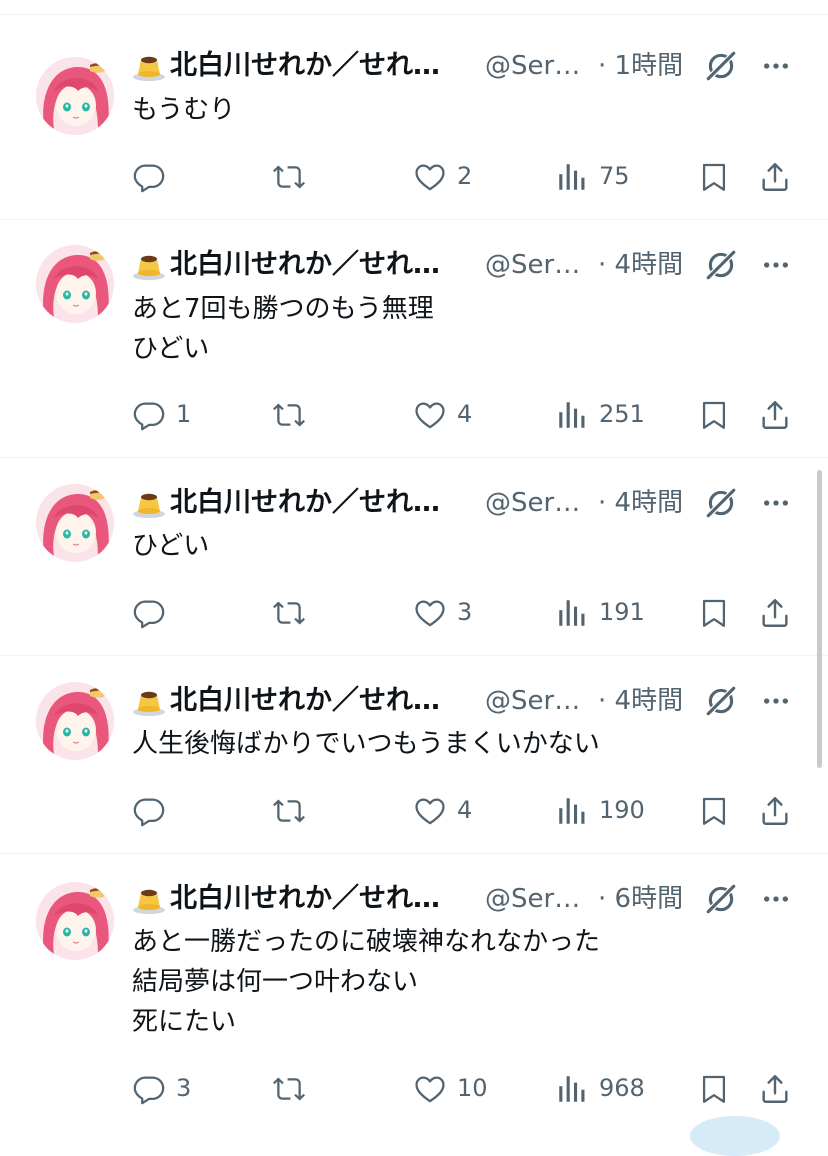 Image resolution: width=828 pixels, height=1156 pixels. Describe the element at coordinates (614, 176) in the screenshot. I see `views-count: 75` at that location.